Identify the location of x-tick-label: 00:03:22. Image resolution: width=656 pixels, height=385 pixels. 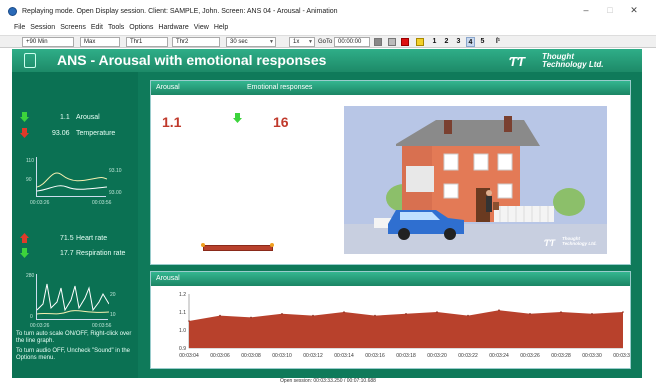
(468, 356).